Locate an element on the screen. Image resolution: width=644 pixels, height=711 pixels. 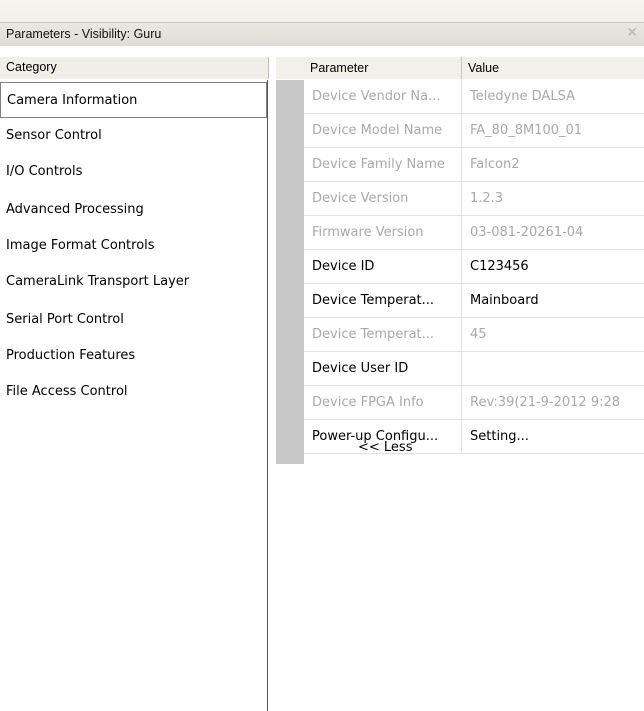
category-item: Sensor Control is located at coordinates (133, 136).